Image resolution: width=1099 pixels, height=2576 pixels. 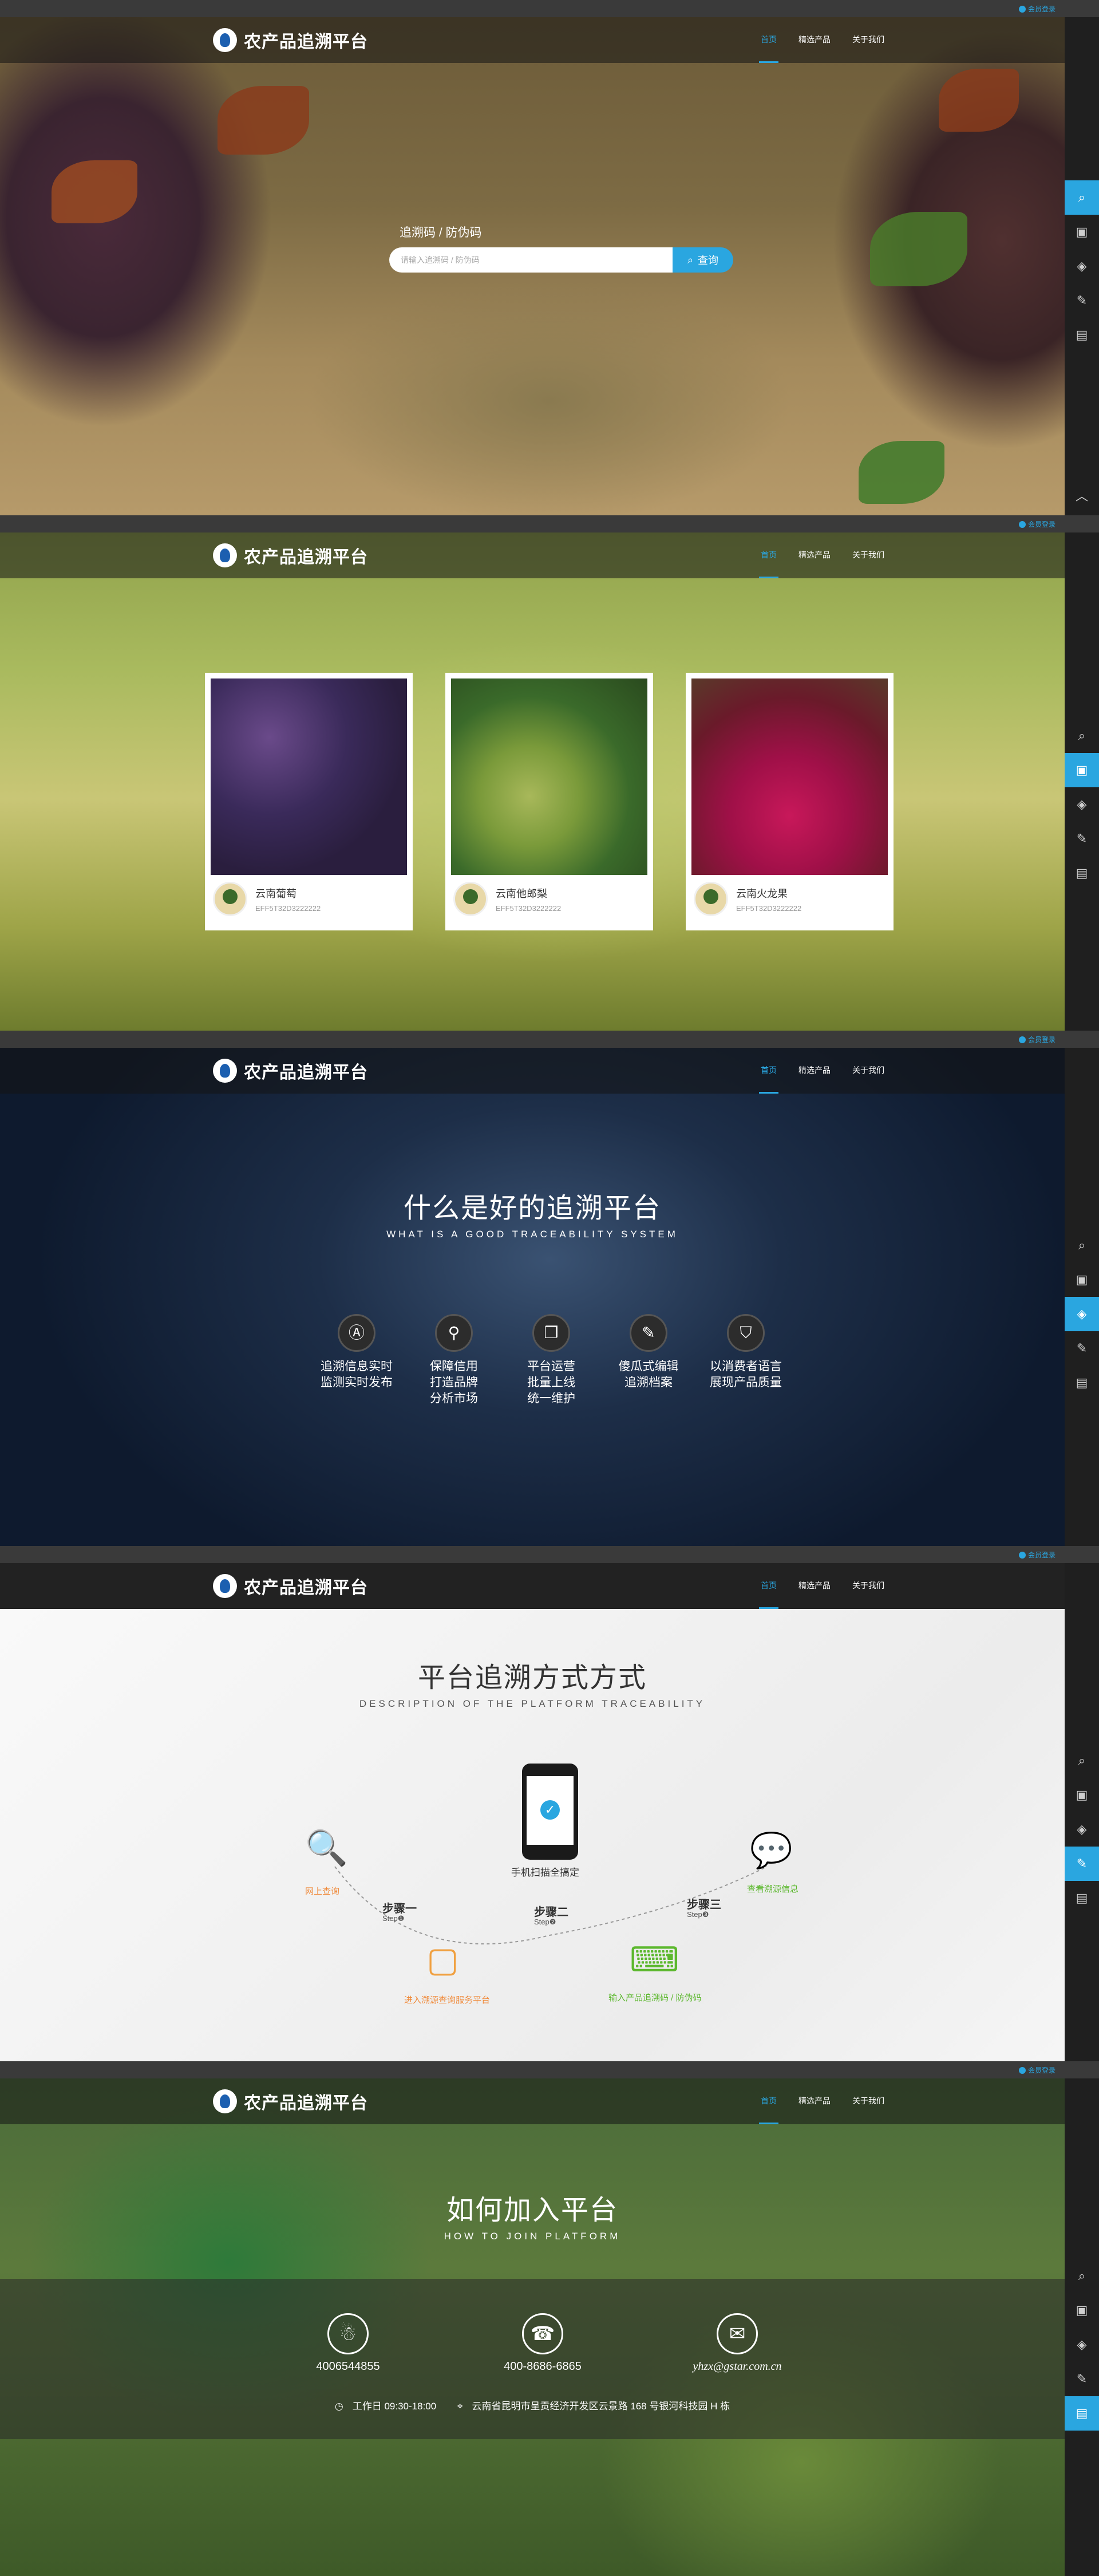 I want to click on step-subtitle: Step❸, so click(x=698, y=1914).